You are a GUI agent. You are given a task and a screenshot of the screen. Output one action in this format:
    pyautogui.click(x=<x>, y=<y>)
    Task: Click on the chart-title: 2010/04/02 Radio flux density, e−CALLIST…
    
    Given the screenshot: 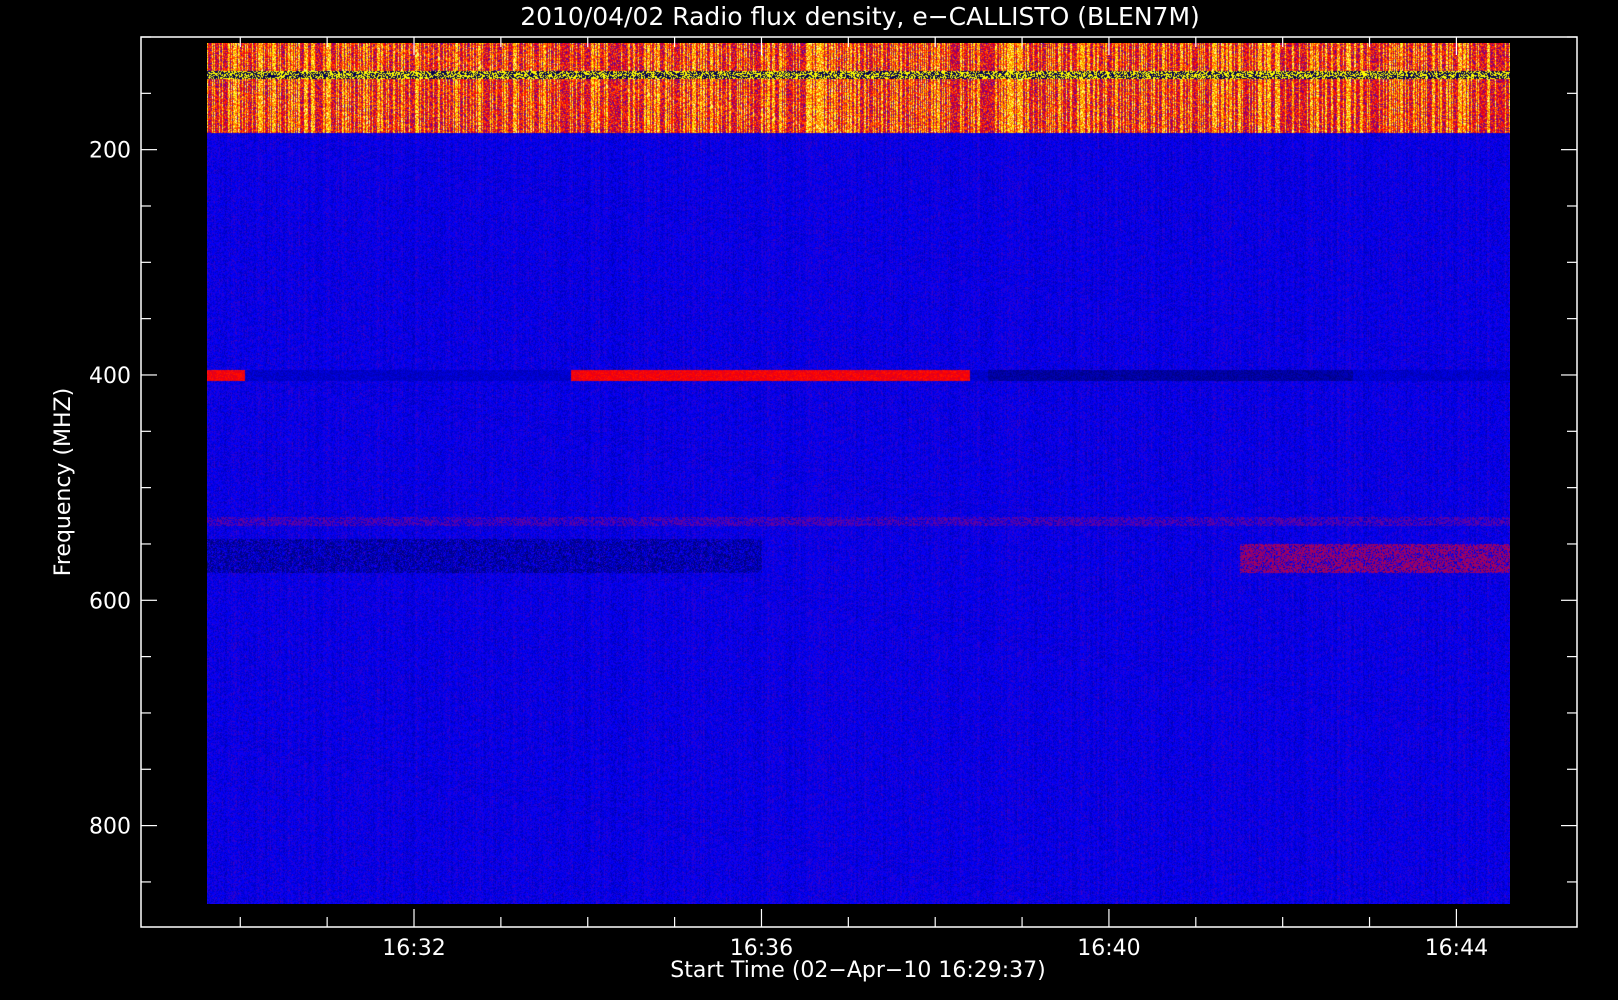 What is the action you would take?
    pyautogui.click(x=860, y=16)
    